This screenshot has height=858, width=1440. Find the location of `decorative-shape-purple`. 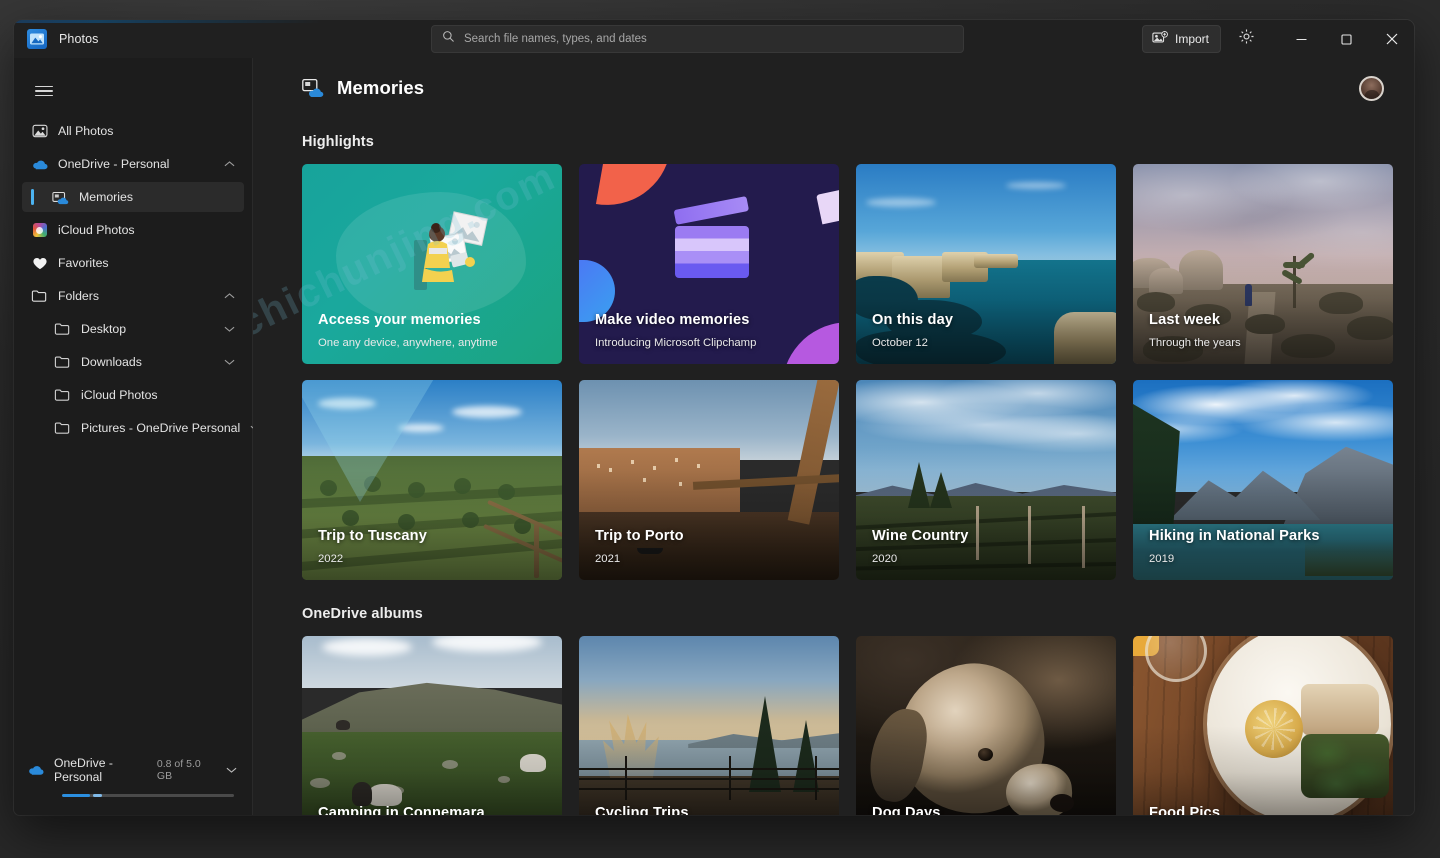

decorative-shape-purple is located at coordinates (810, 338).